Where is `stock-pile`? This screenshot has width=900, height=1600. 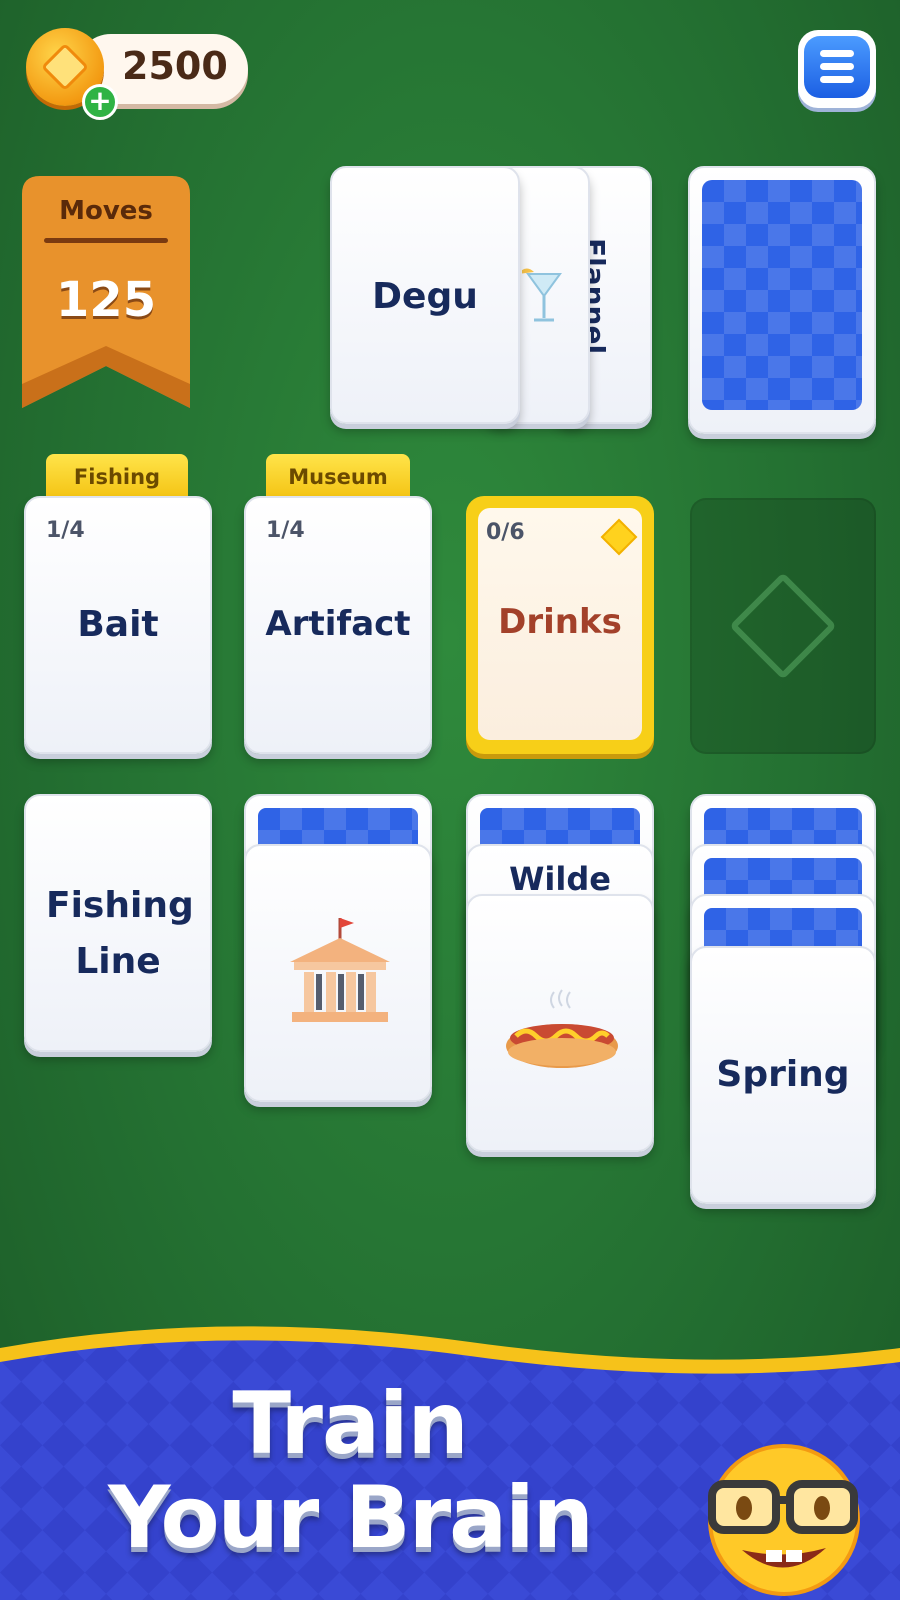
stock-pile is located at coordinates (782, 300).